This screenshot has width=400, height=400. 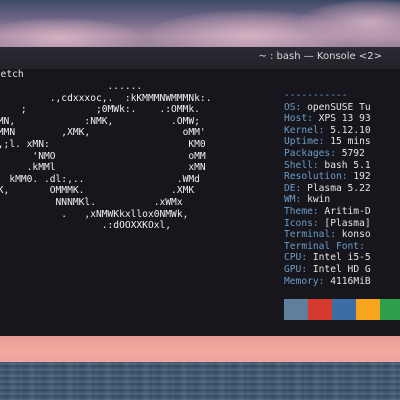 I want to click on info-row: OS: openSUSE Tu, so click(x=327, y=108).